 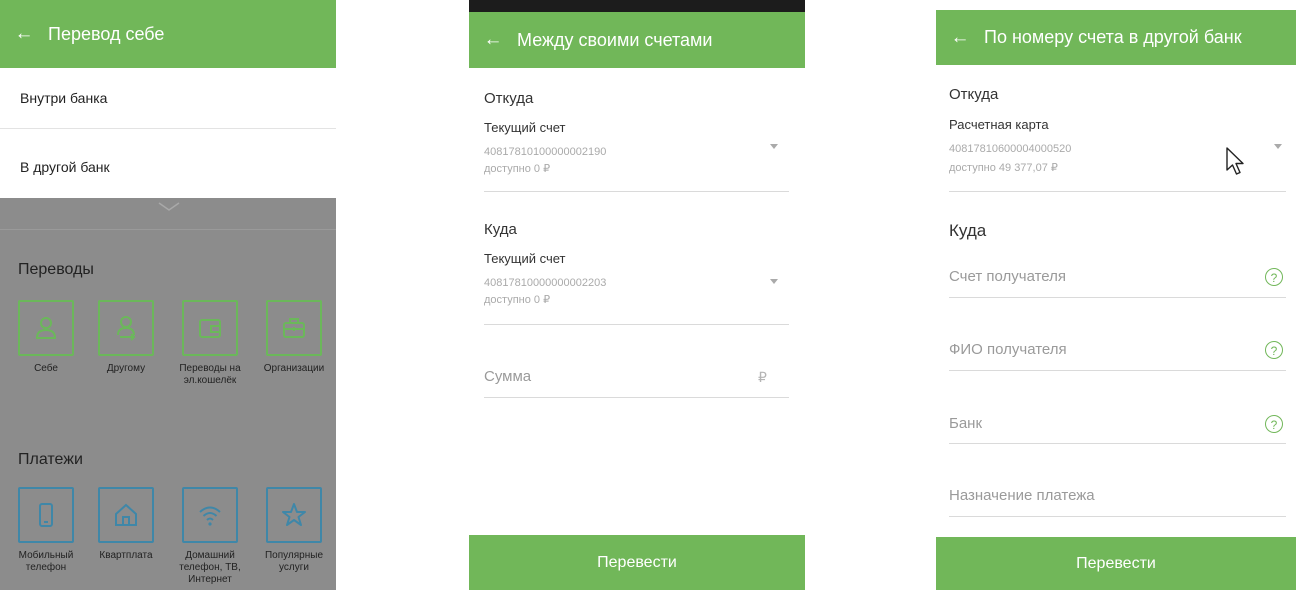 I want to click on wallet-icon, so click(x=210, y=328).